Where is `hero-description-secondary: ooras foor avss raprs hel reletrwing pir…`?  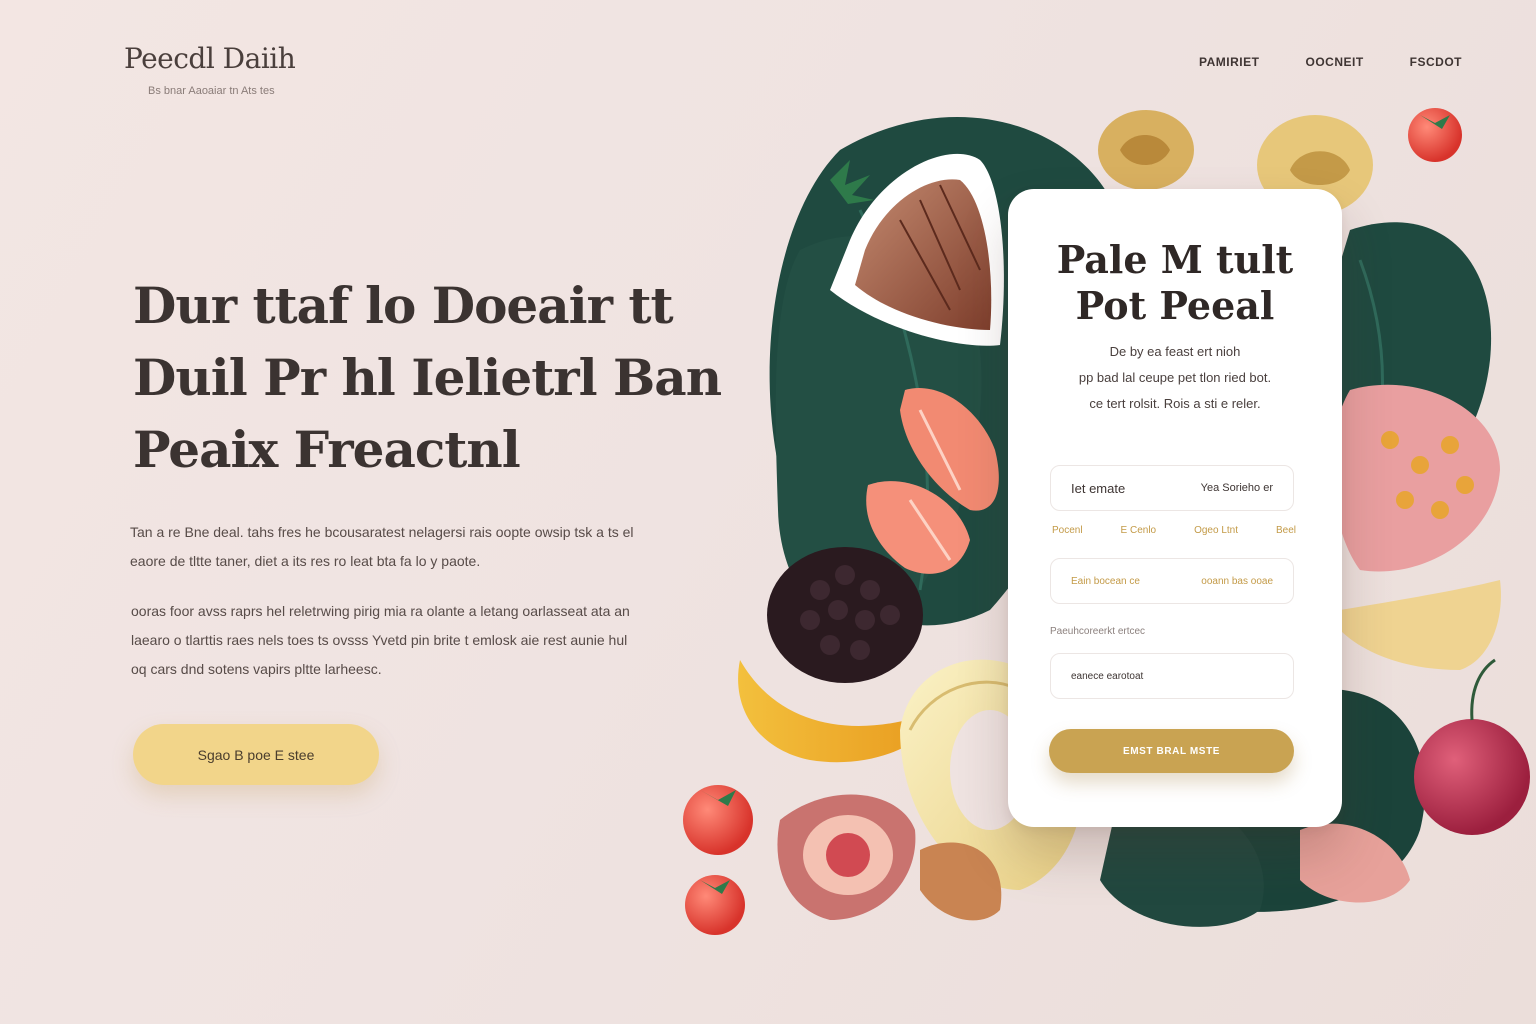
hero-description-secondary: ooras foor avss raprs hel reletrwing pir… is located at coordinates (401, 640).